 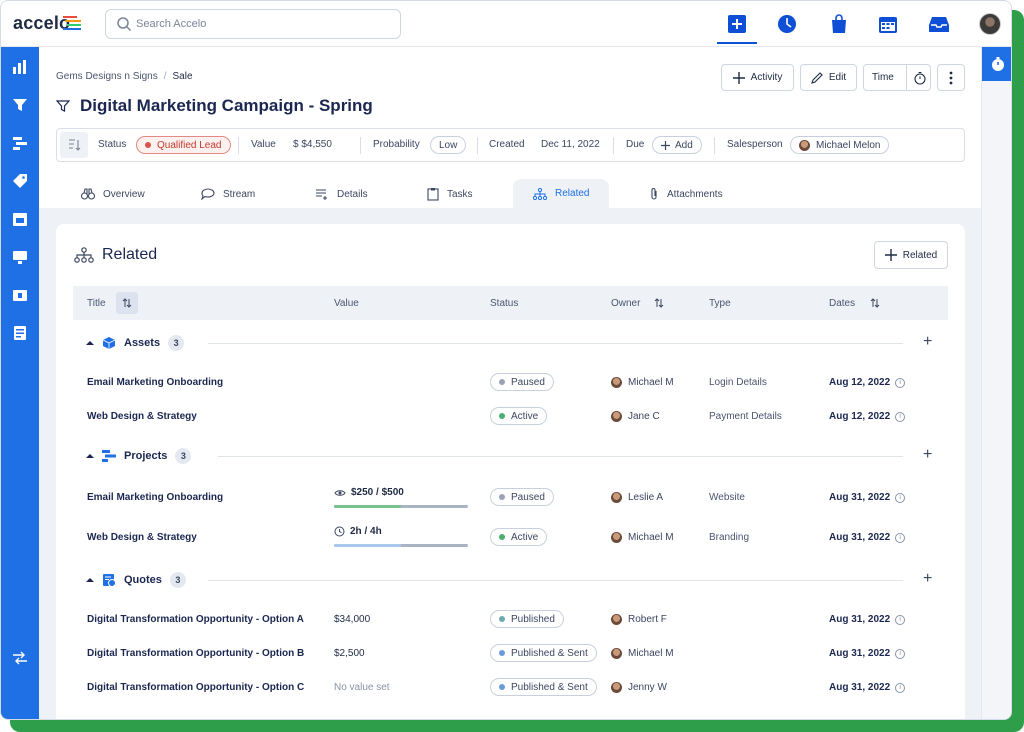 I want to click on schedule-icon, so click(x=20, y=219).